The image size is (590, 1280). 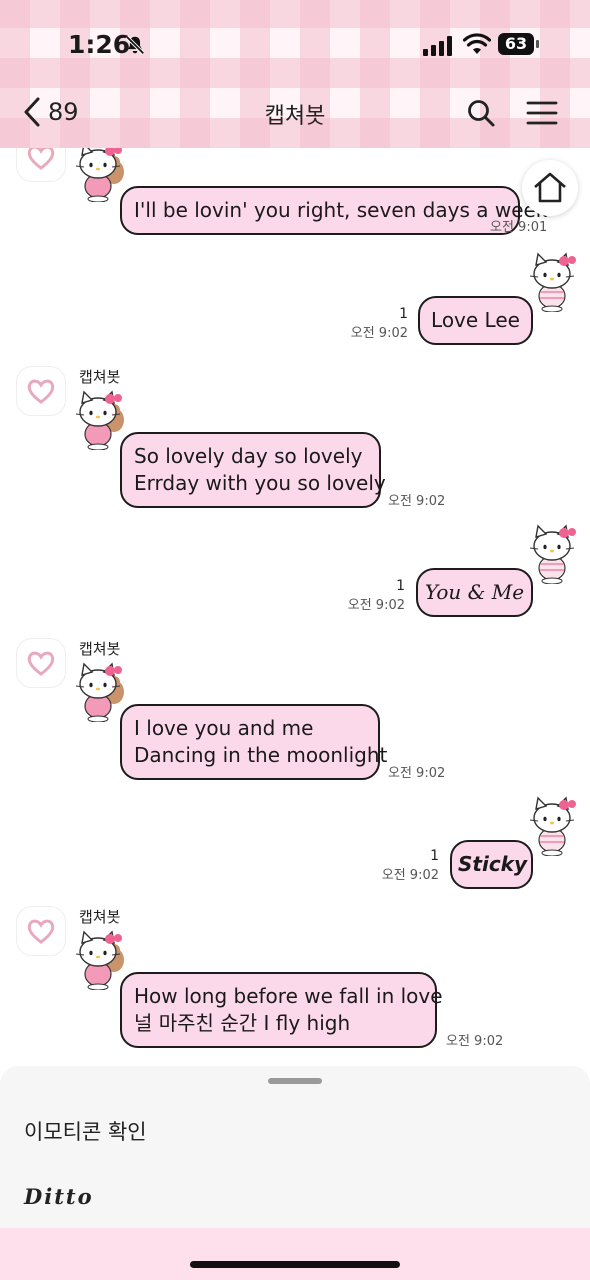 I want to click on sheet-grabber, so click(x=295, y=1081).